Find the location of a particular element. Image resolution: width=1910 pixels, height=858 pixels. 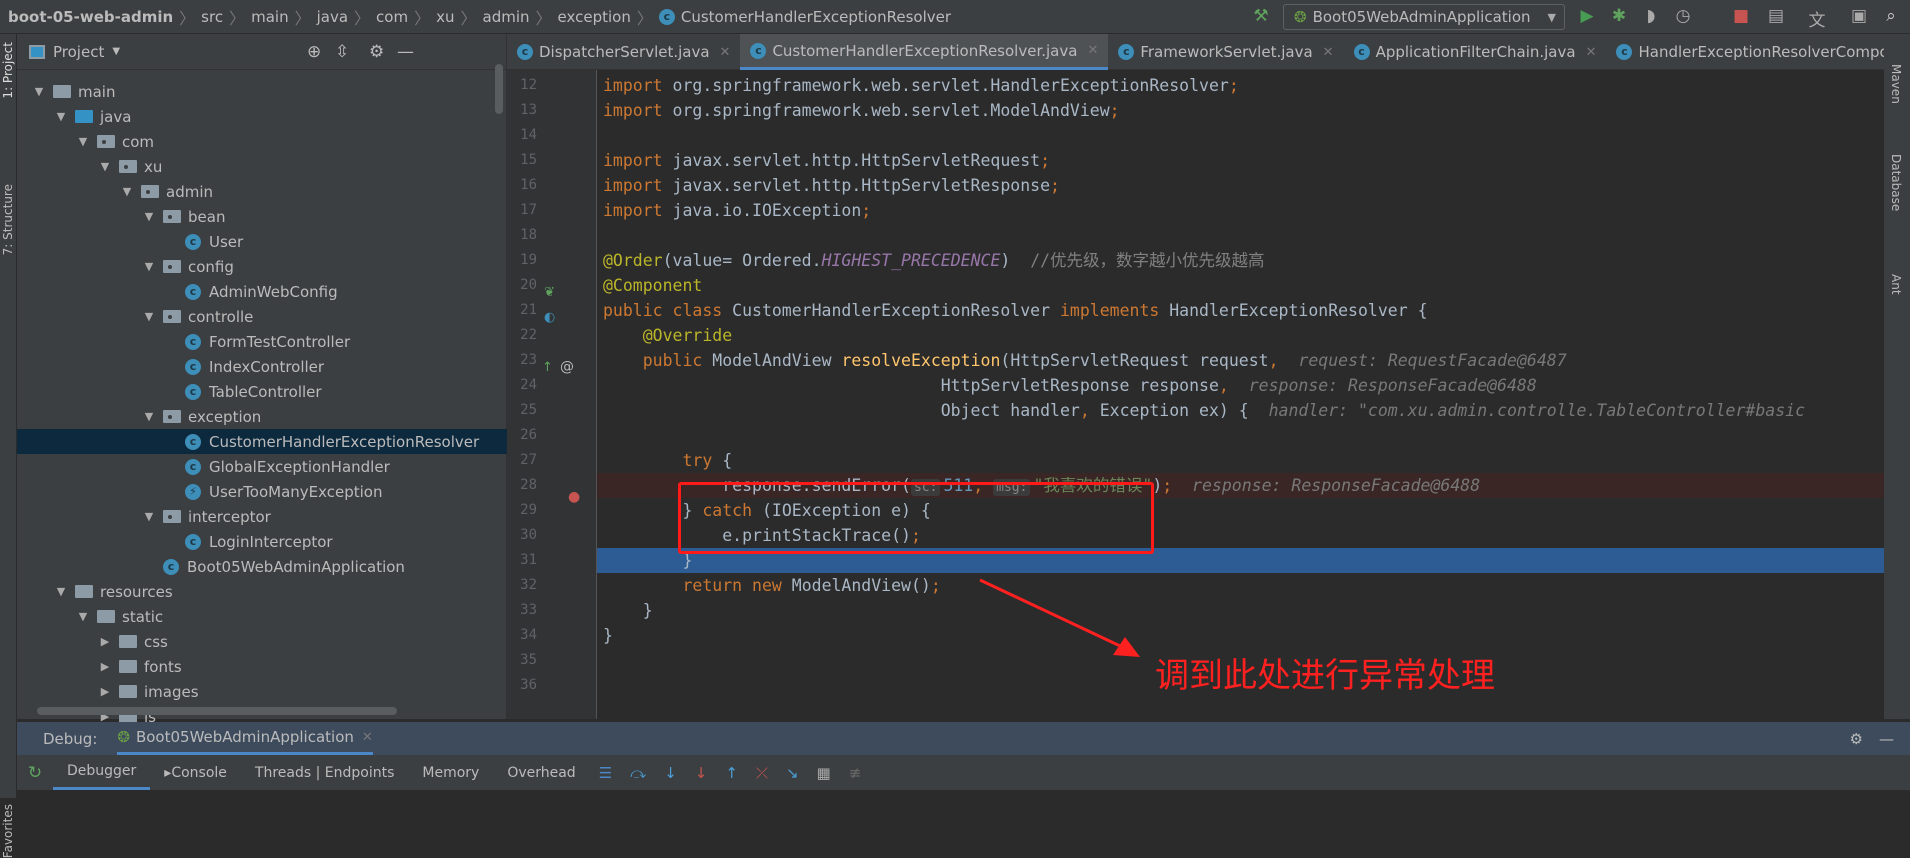

tree-item: ▼ interceptor is located at coordinates (262, 516).